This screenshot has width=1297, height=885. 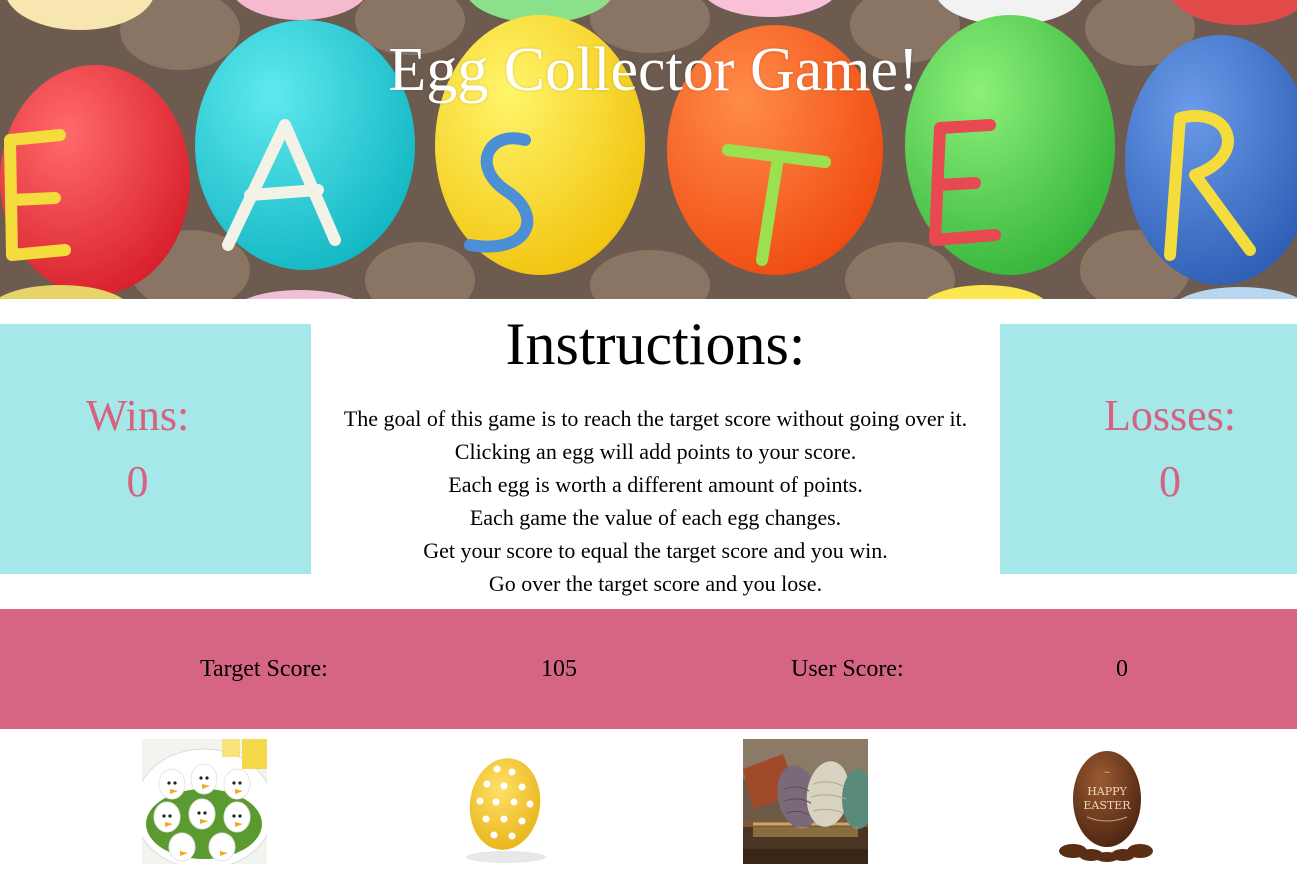 I want to click on egg-button-polka-dot, so click(x=504, y=801).